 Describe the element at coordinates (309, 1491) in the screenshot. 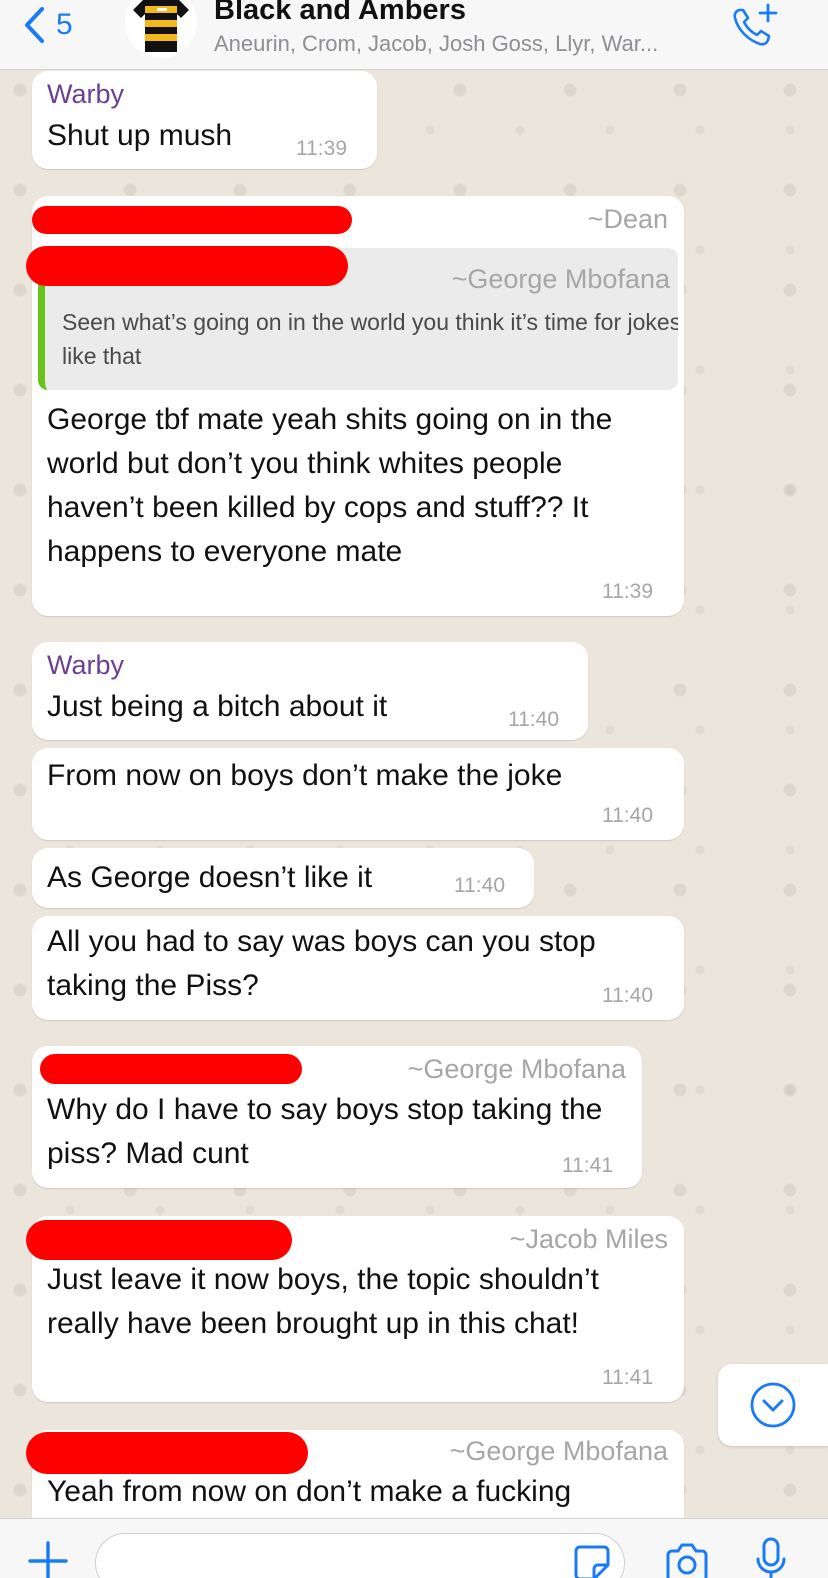

I see `message-text: Yeah from now on don’t make a fucking` at that location.